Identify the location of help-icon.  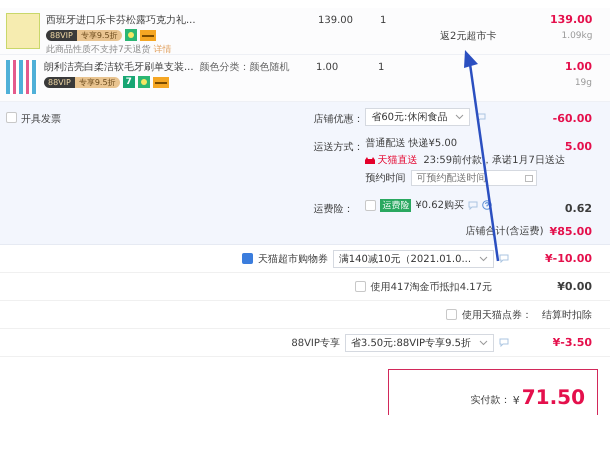
(487, 205).